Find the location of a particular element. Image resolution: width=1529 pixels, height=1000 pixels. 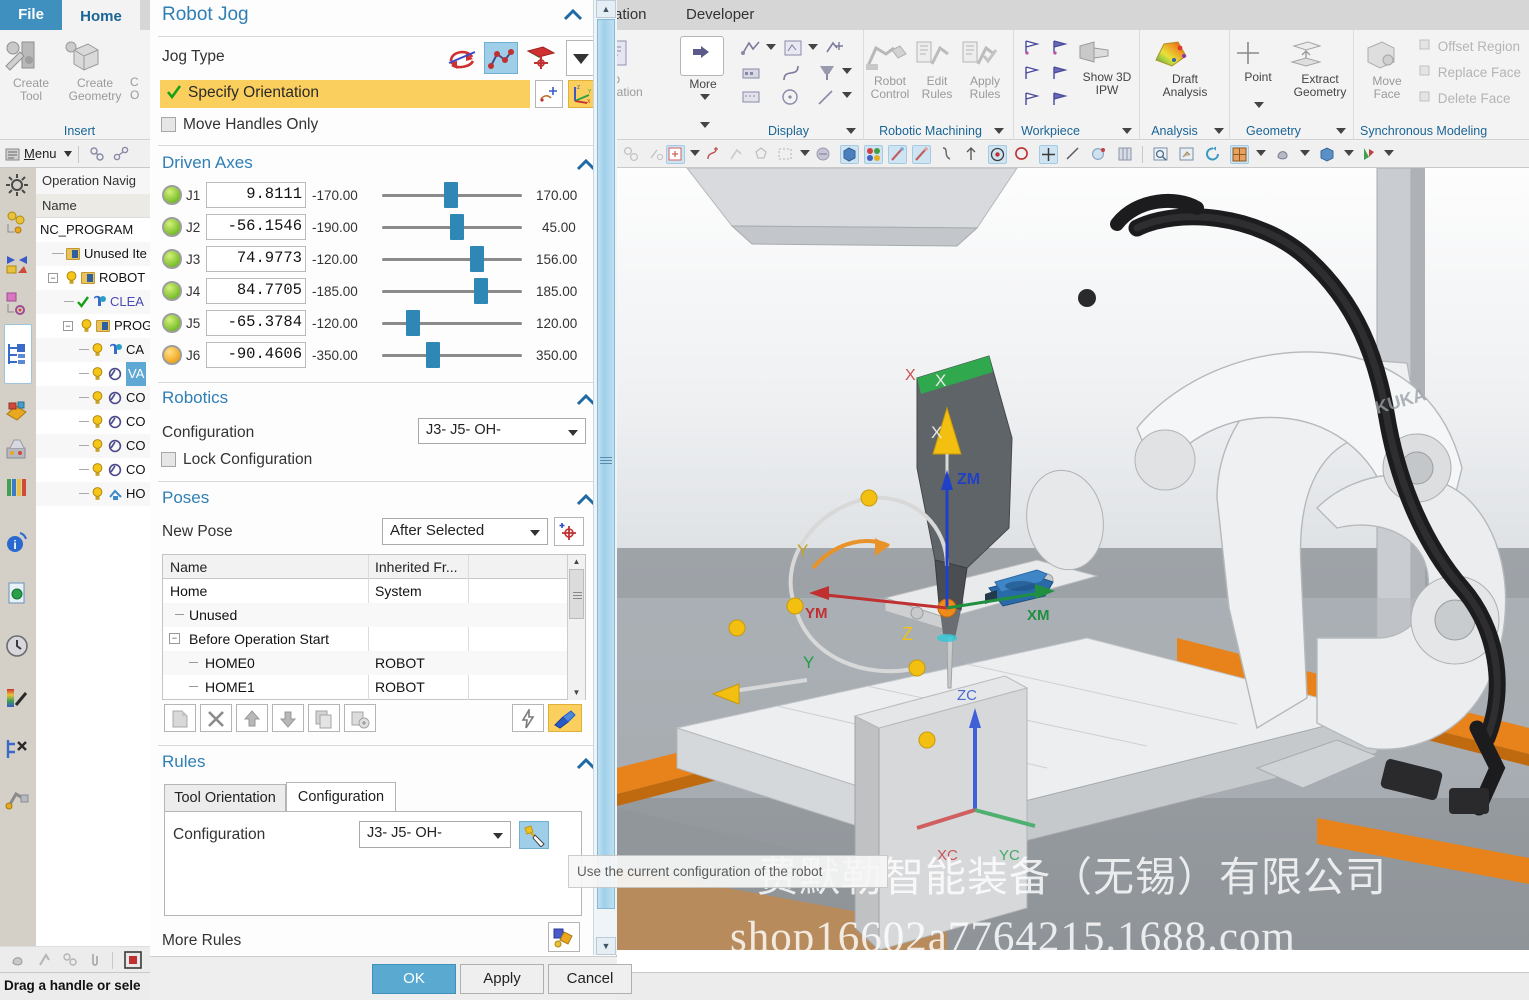

create-point-set-icon is located at coordinates (675, 154).